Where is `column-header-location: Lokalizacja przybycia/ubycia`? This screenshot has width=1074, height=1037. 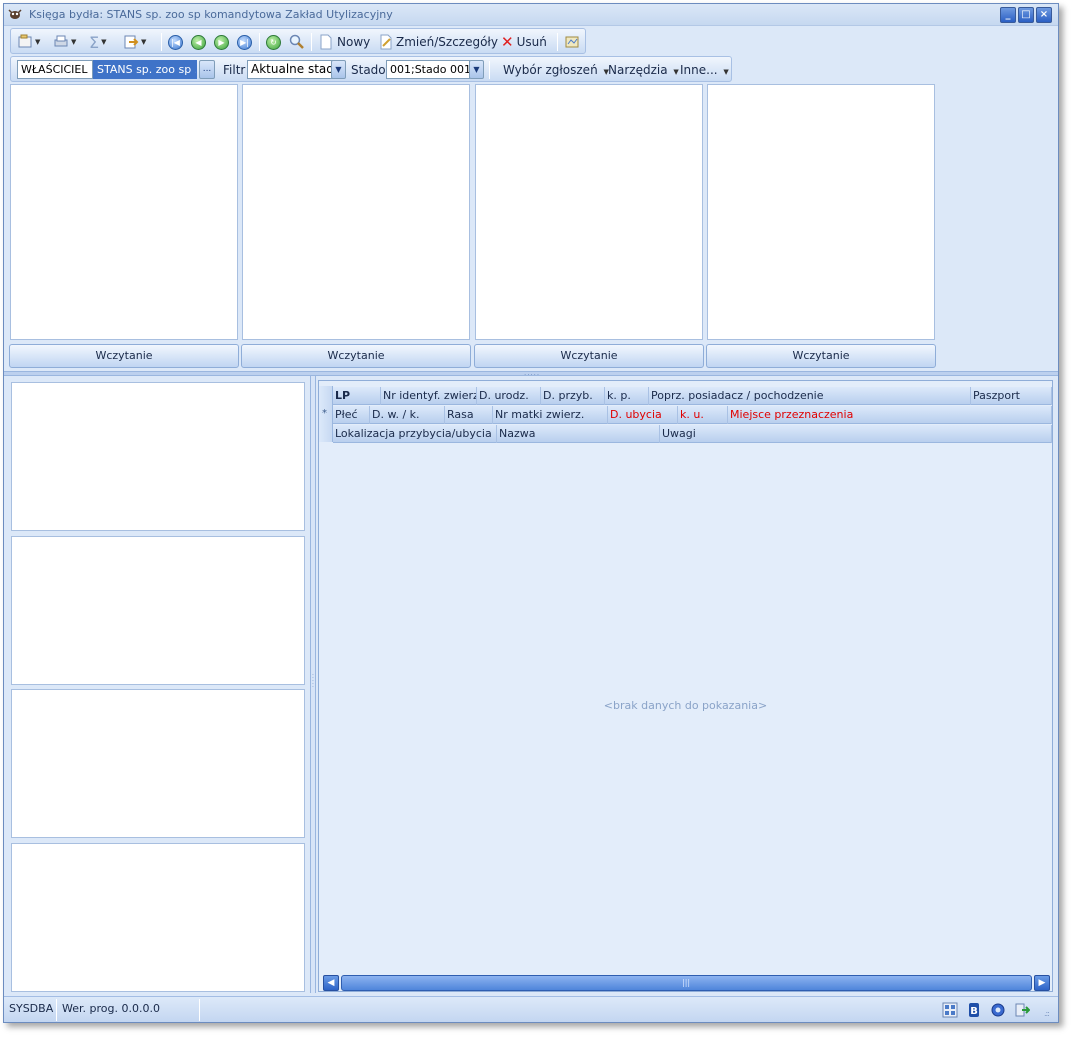 column-header-location: Lokalizacja przybycia/ubycia is located at coordinates (415, 434).